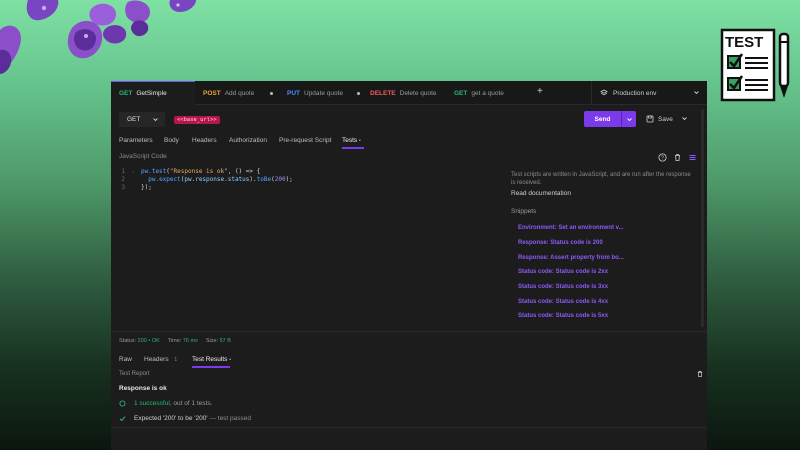 The image size is (800, 450). What do you see at coordinates (744, 42) in the screenshot?
I see `svg-text: TEST` at bounding box center [744, 42].